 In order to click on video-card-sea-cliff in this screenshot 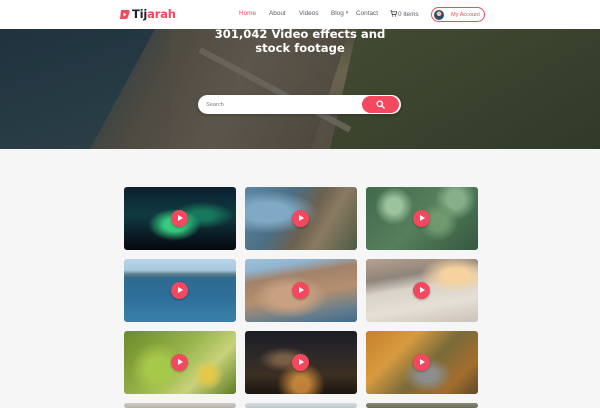, I will do `click(301, 290)`.